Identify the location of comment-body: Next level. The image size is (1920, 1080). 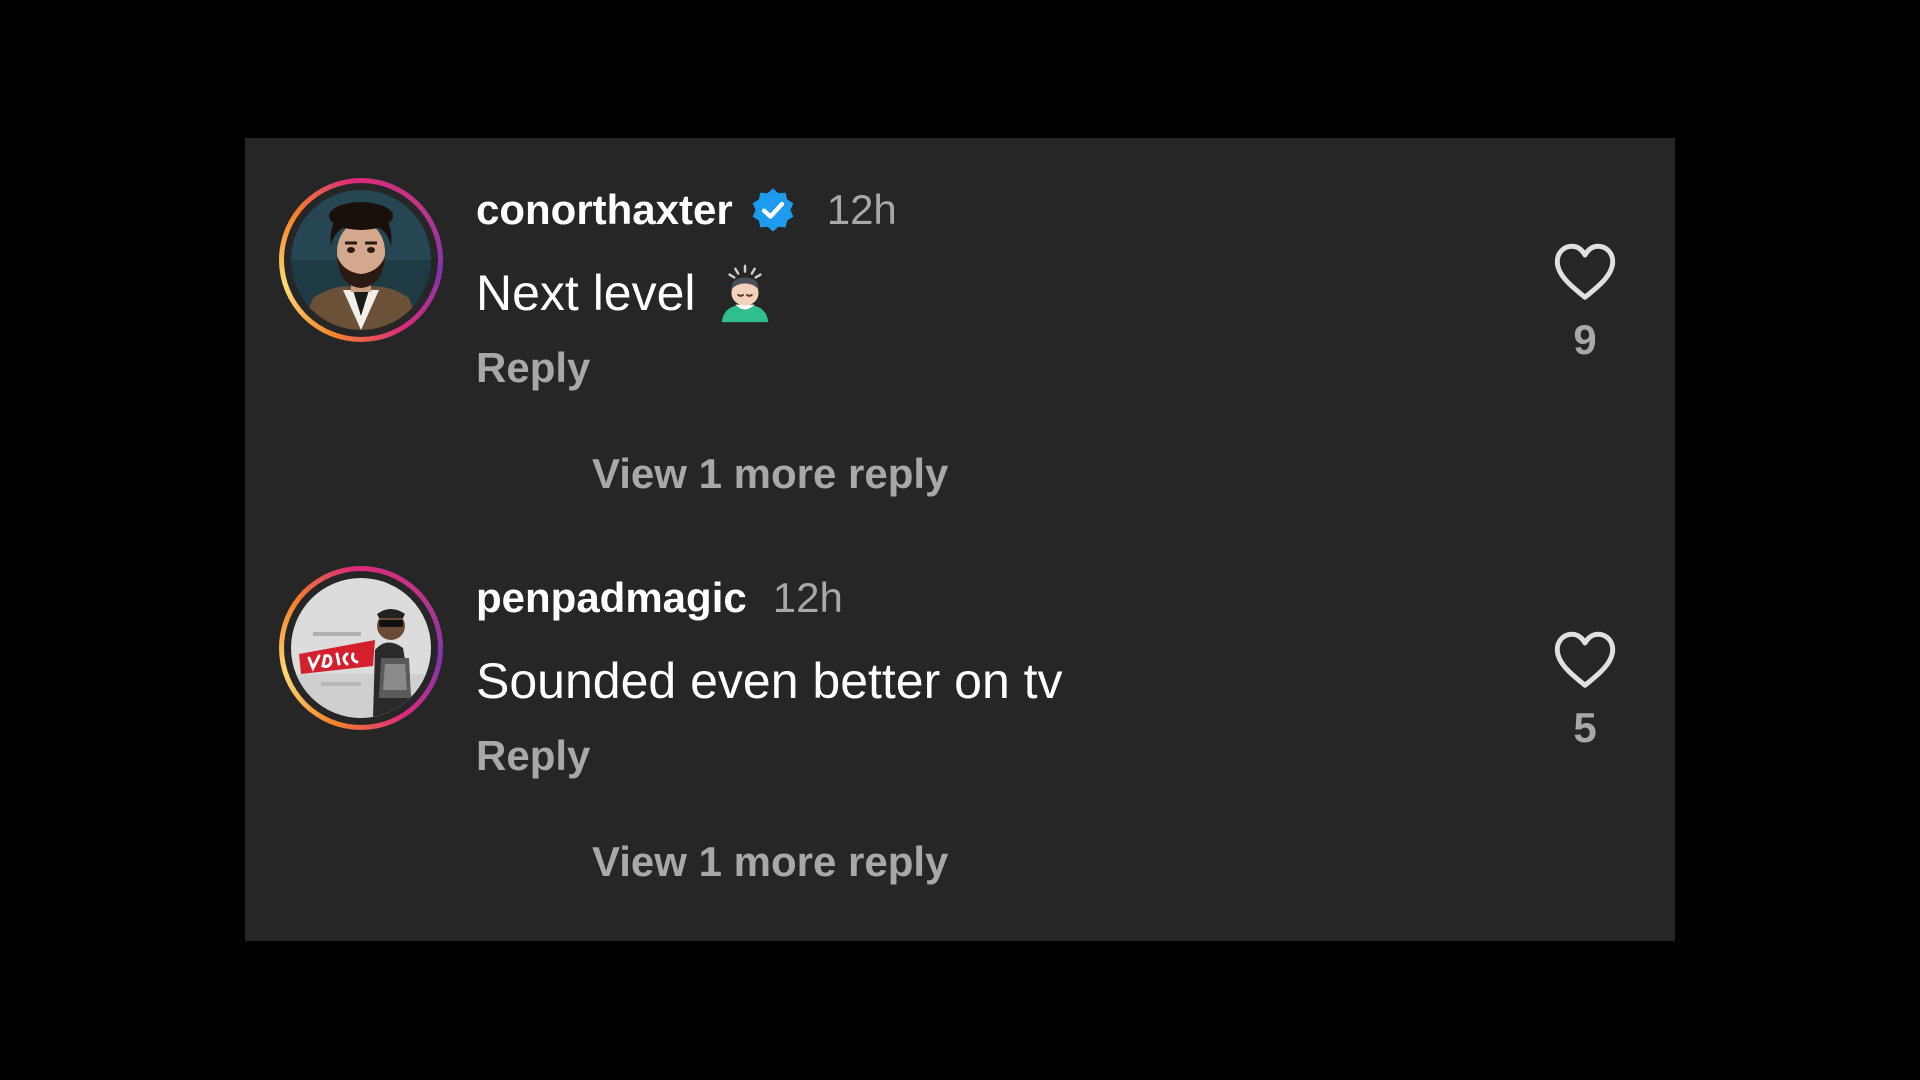
(626, 293).